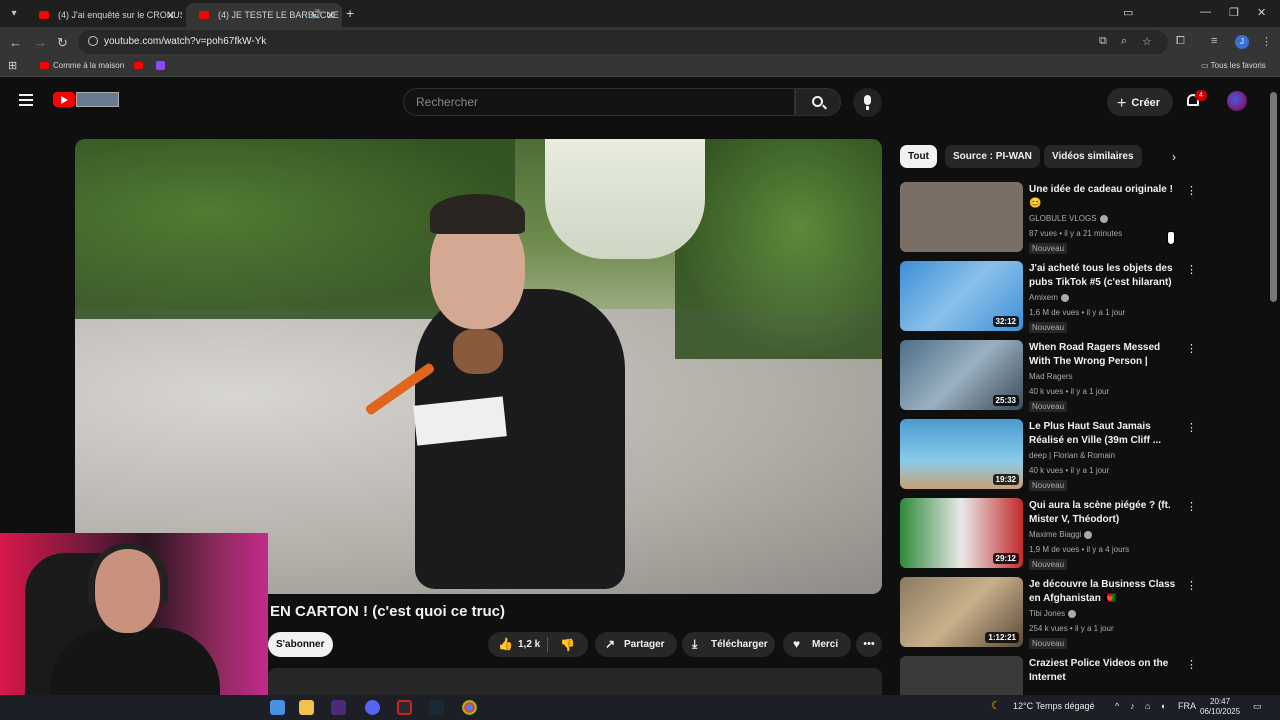  I want to click on bookmark-youtube, so click(140, 65).